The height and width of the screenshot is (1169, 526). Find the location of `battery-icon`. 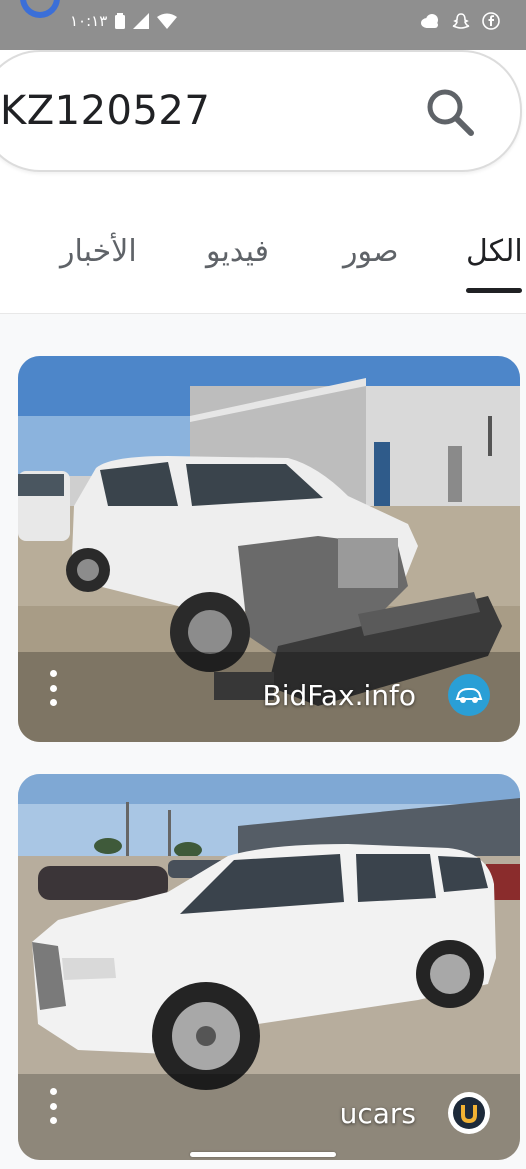

battery-icon is located at coordinates (120, 21).